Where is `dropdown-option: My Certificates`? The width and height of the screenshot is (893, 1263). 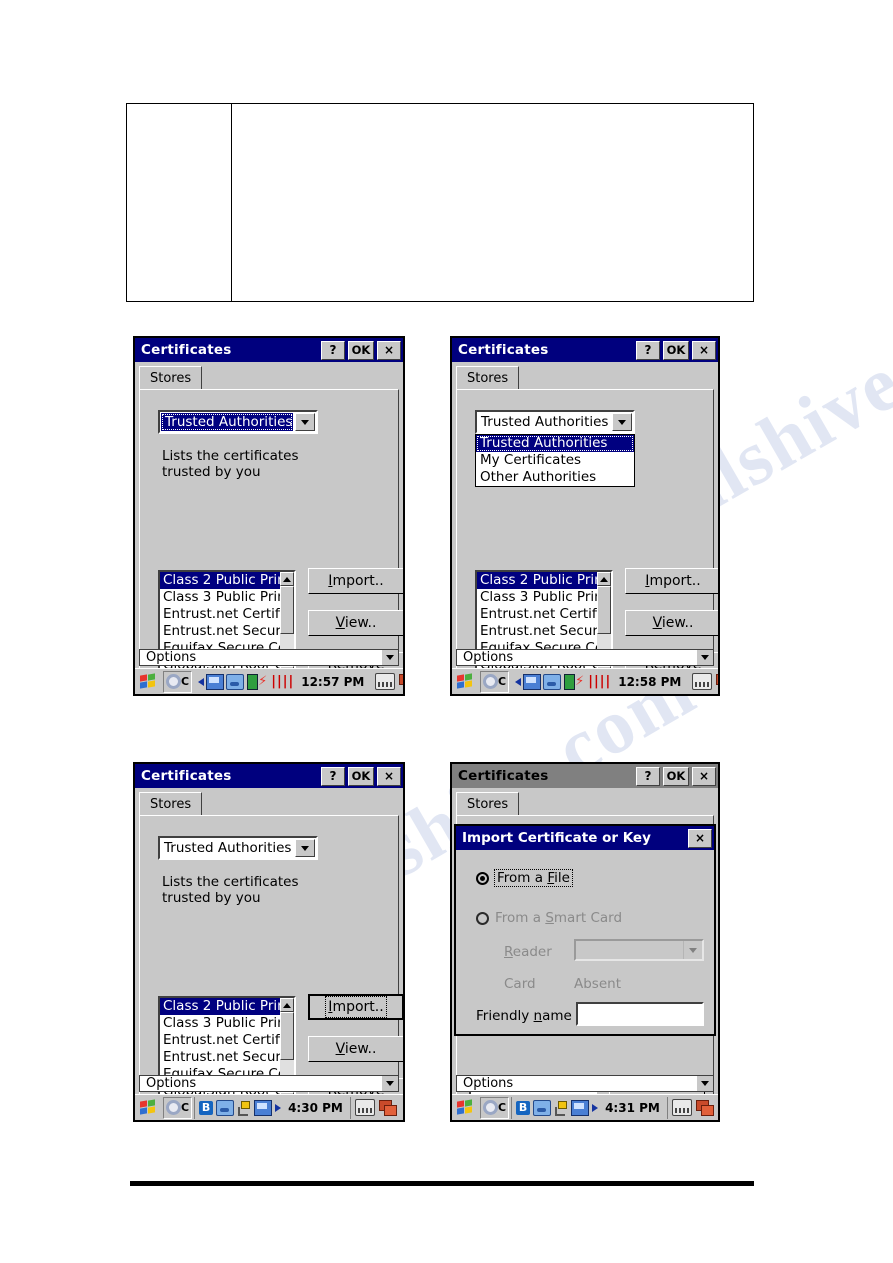
dropdown-option: My Certificates is located at coordinates (555, 460).